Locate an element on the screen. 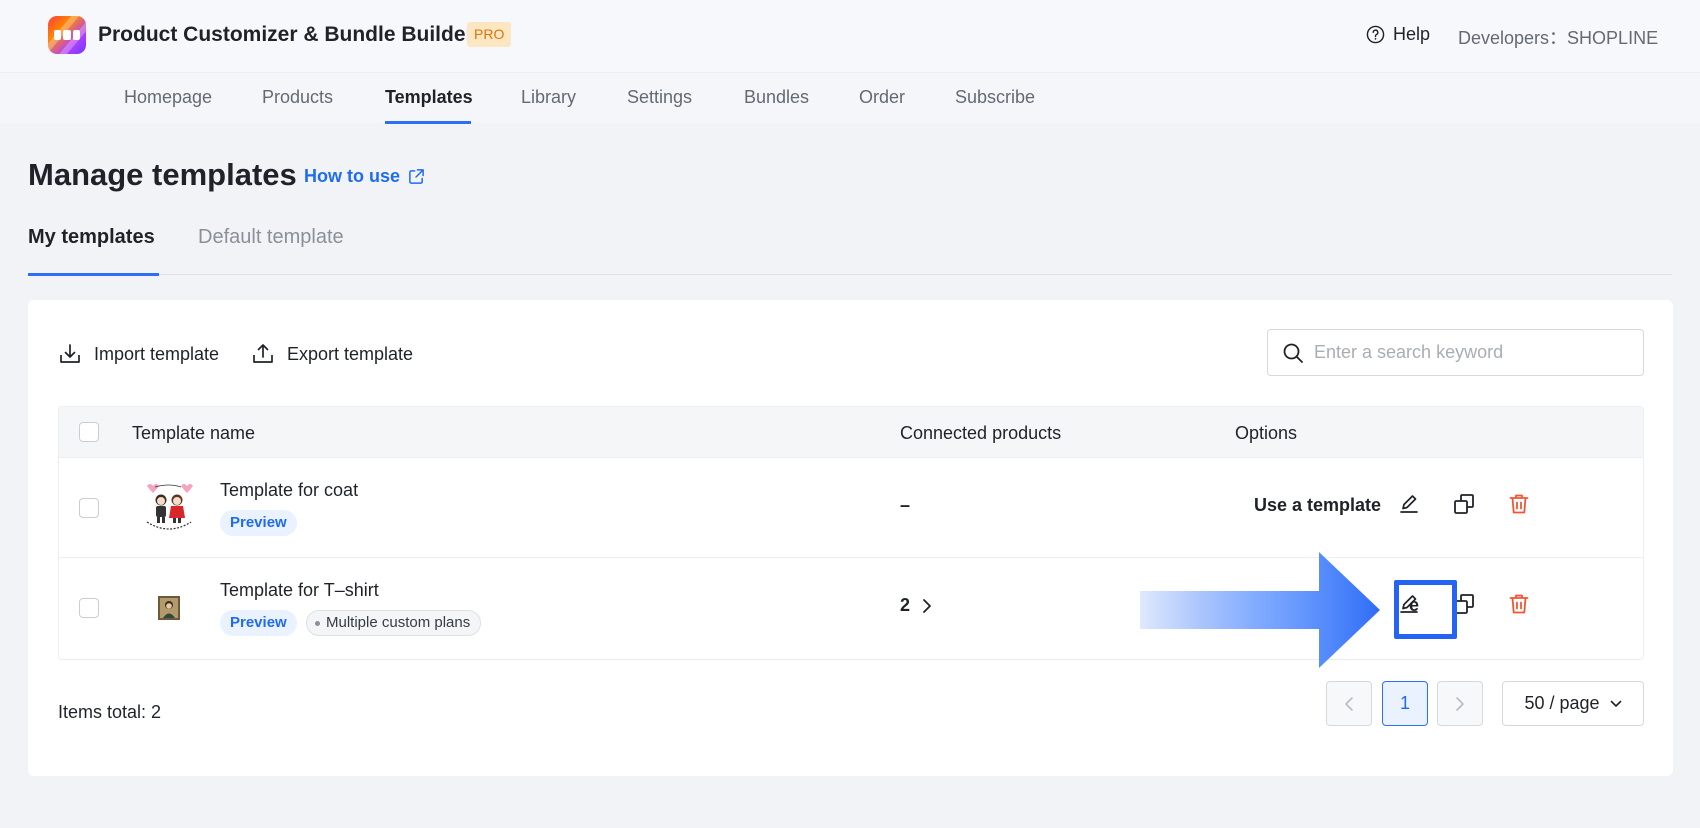 This screenshot has height=828, width=1700. next-page-button is located at coordinates (1460, 703).